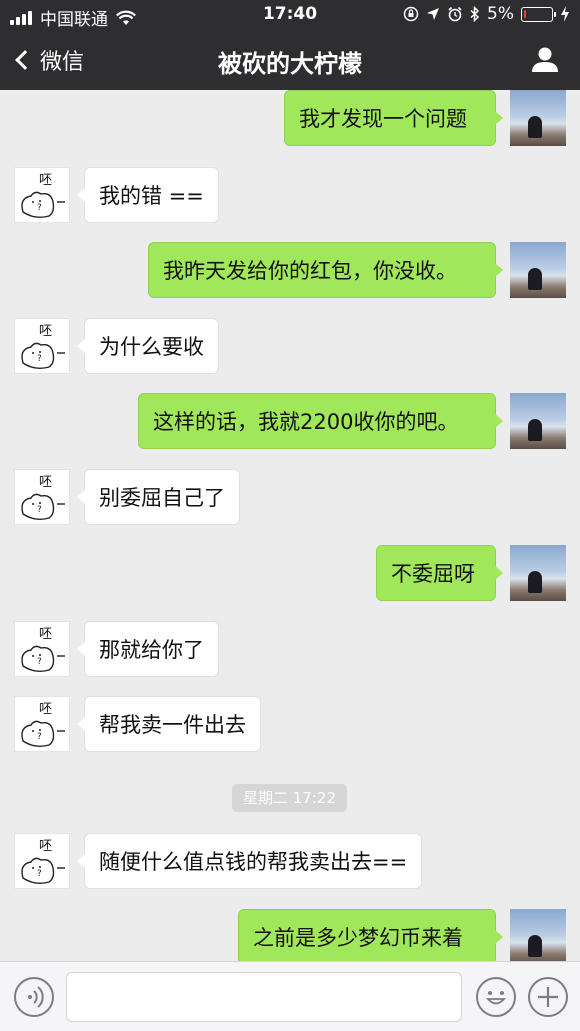  I want to click on charging-icon, so click(565, 14).